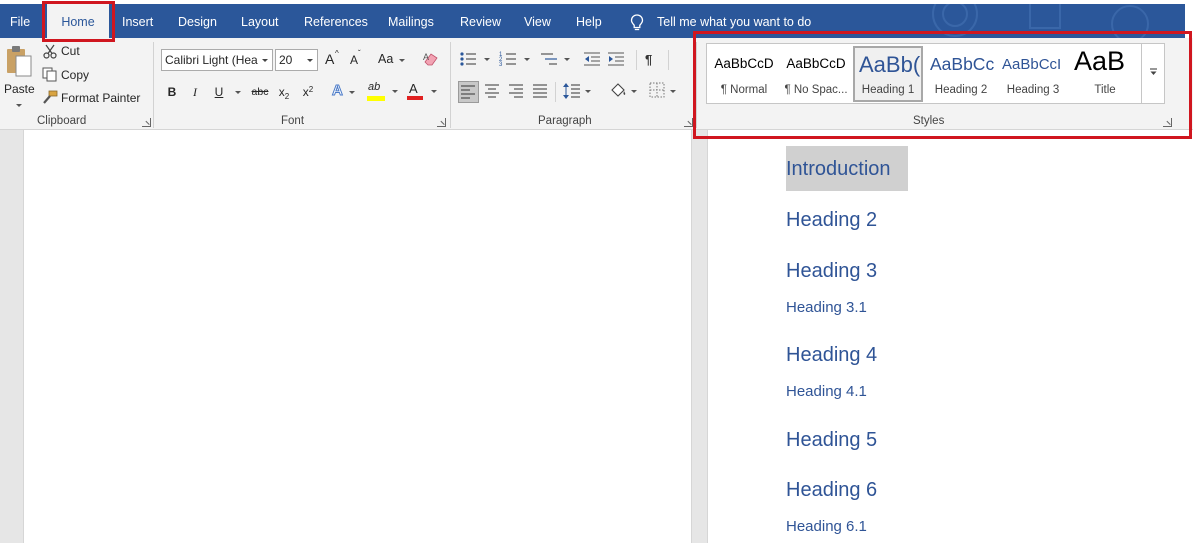 The image size is (1193, 543). What do you see at coordinates (94, 98) in the screenshot?
I see `format-painter-button: Format Painter` at bounding box center [94, 98].